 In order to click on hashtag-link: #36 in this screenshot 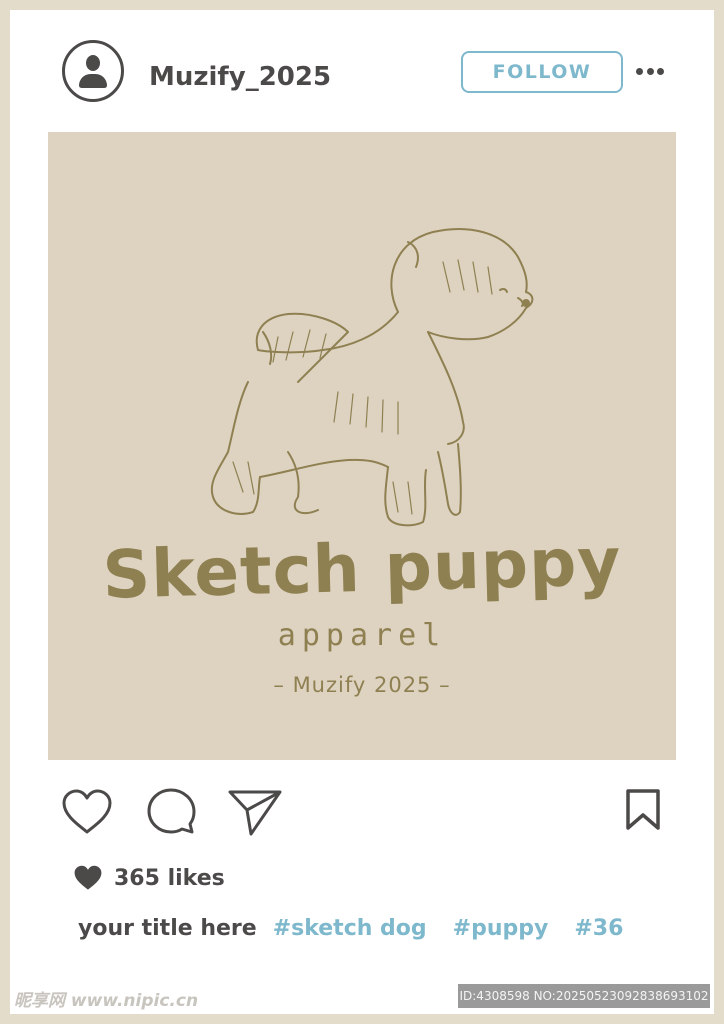, I will do `click(598, 928)`.